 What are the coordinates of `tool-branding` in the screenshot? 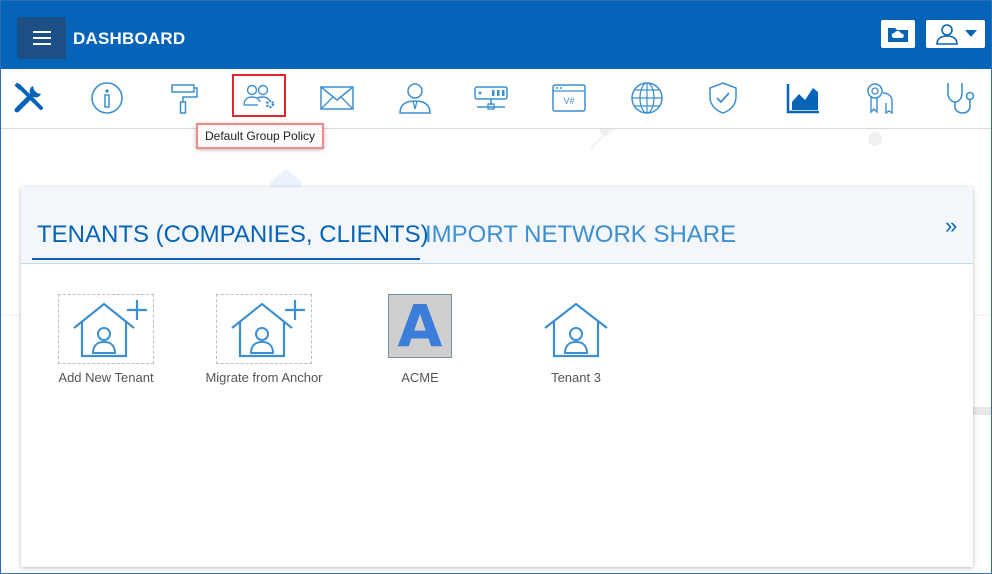 It's located at (183, 98).